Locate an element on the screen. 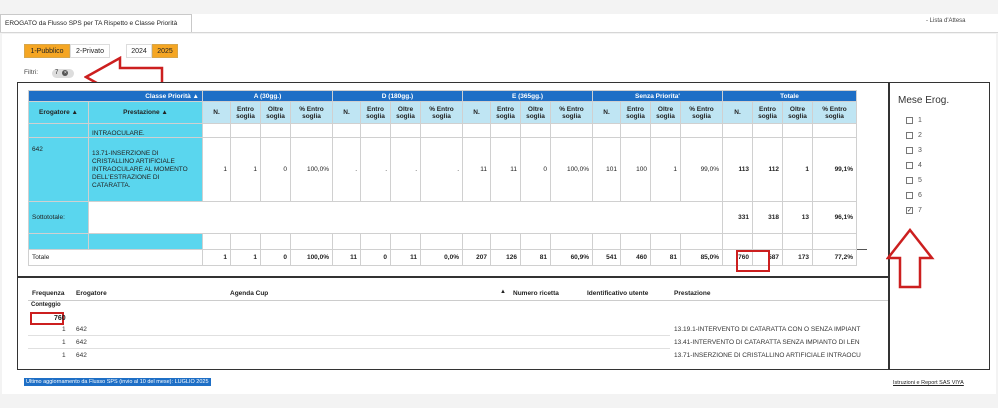 The image size is (998, 408). cell-total: 0 is located at coordinates (275, 257).